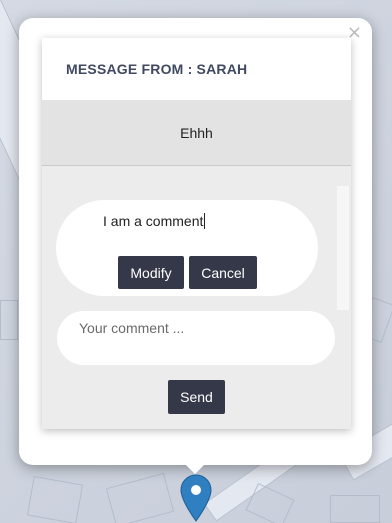 Image resolution: width=392 pixels, height=523 pixels. Describe the element at coordinates (195, 468) in the screenshot. I see `popup-tip` at that location.